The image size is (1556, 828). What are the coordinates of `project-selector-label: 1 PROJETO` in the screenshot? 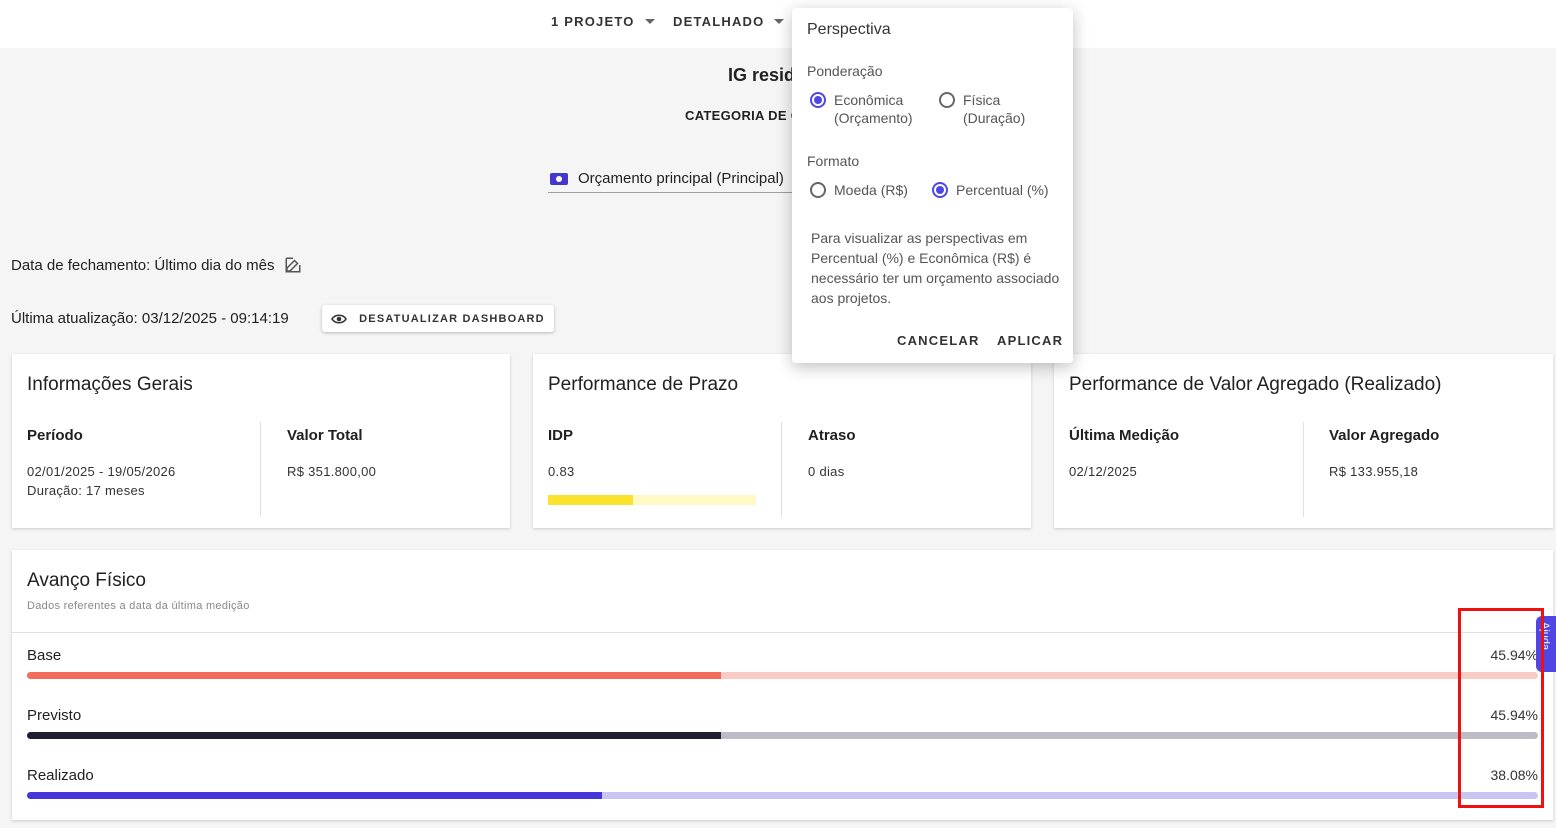 It's located at (593, 21).